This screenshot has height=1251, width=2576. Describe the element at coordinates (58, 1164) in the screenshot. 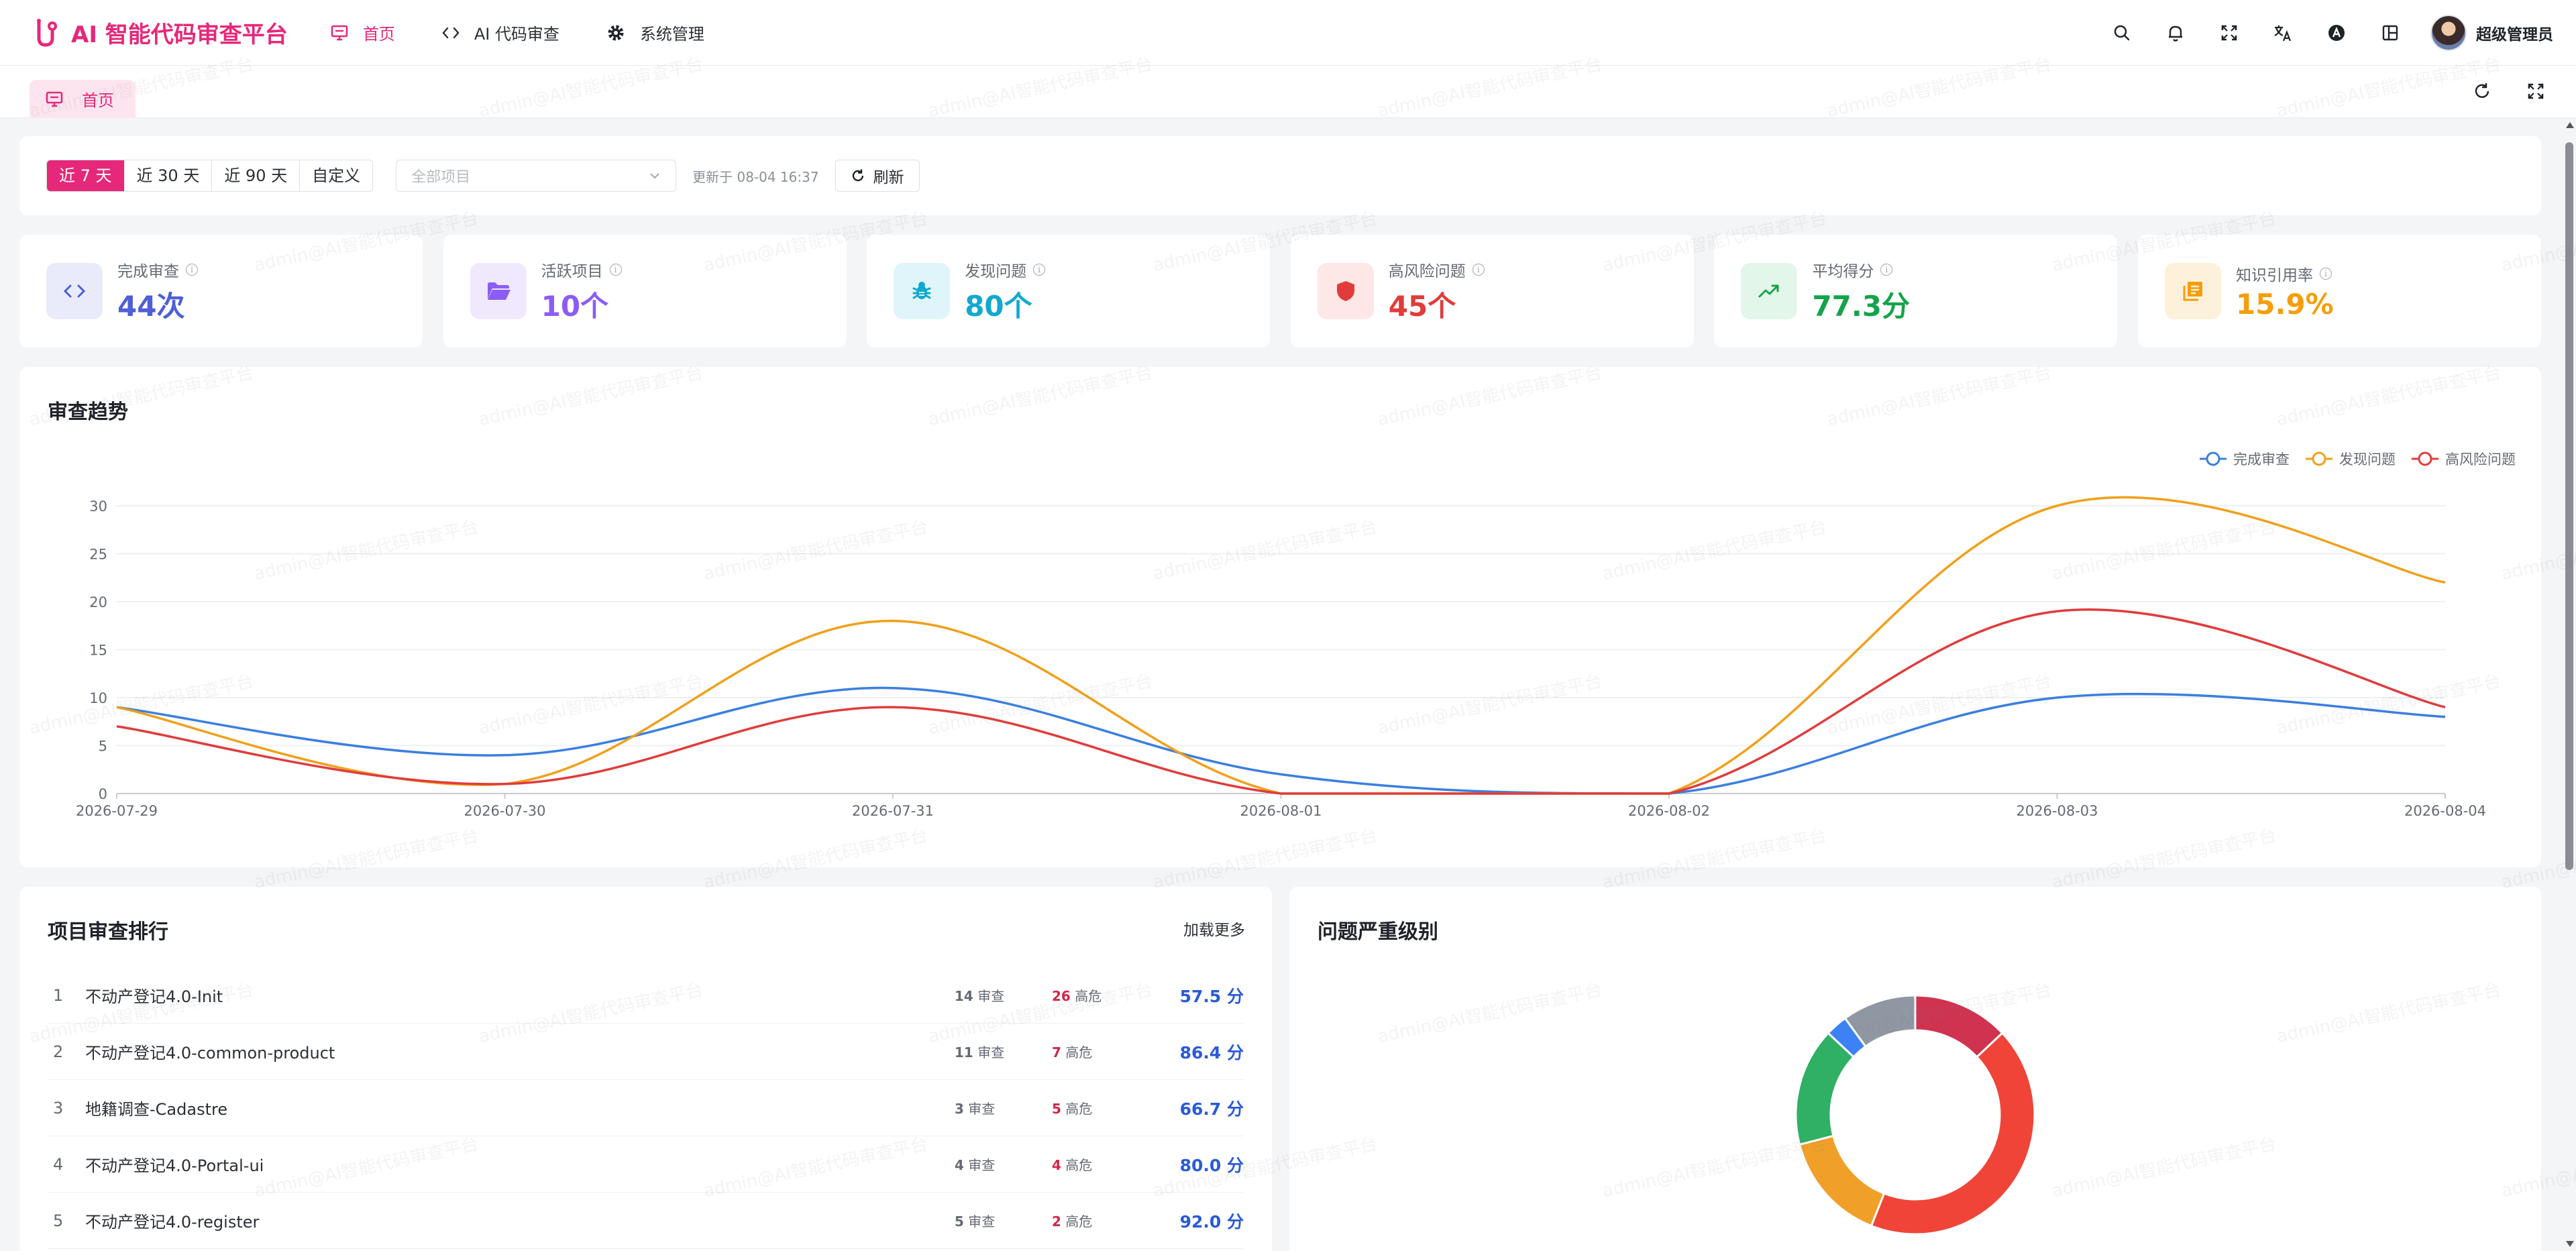

I see `rank-number: 4` at that location.